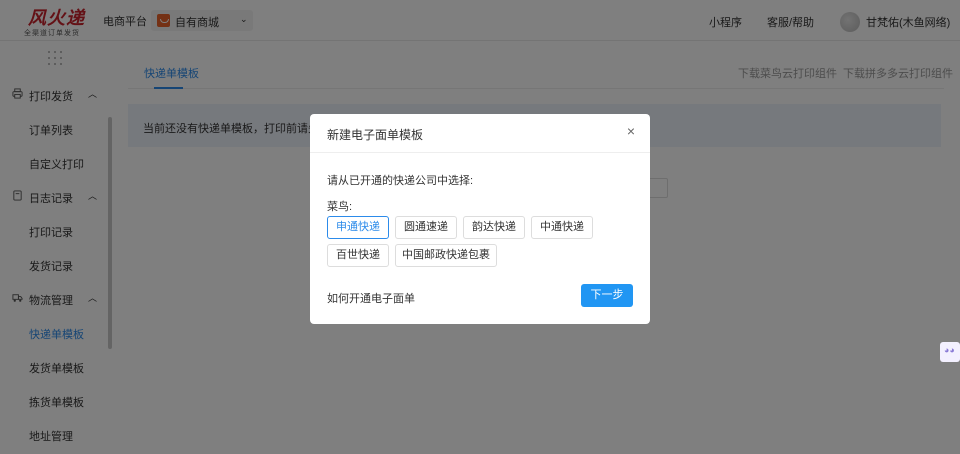 Image resolution: width=960 pixels, height=454 pixels. I want to click on dialog-prompt: 请从已开通的快递公司中选择:, so click(400, 181).